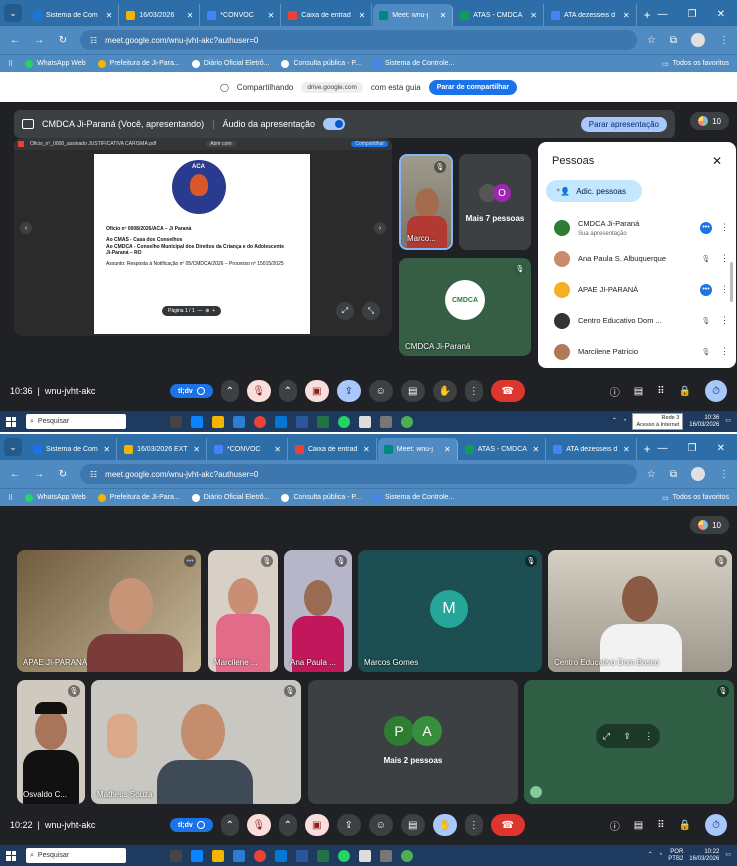  Describe the element at coordinates (640, 611) in the screenshot. I see `participant-tile-centro: 🎙 Centro Educativo Dom Bosco` at that location.